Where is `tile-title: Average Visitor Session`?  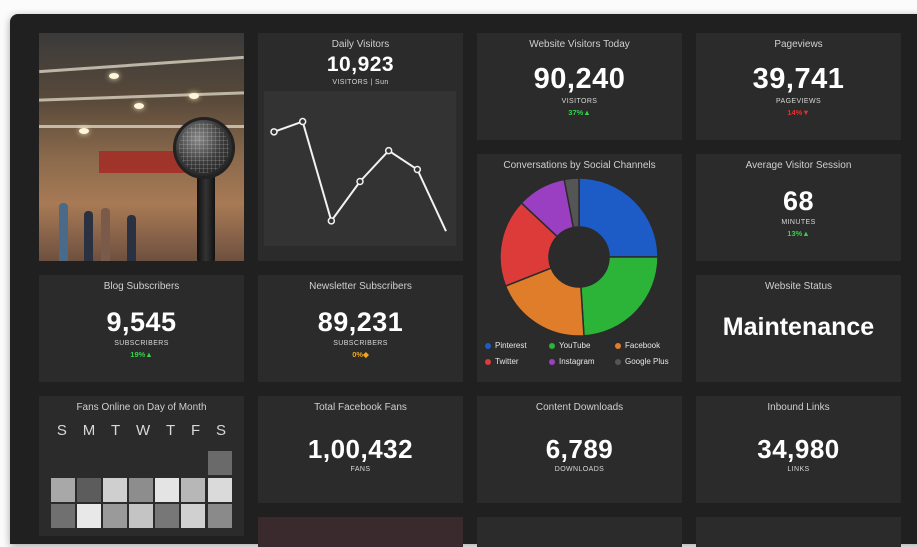
tile-title: Average Visitor Session is located at coordinates (798, 165).